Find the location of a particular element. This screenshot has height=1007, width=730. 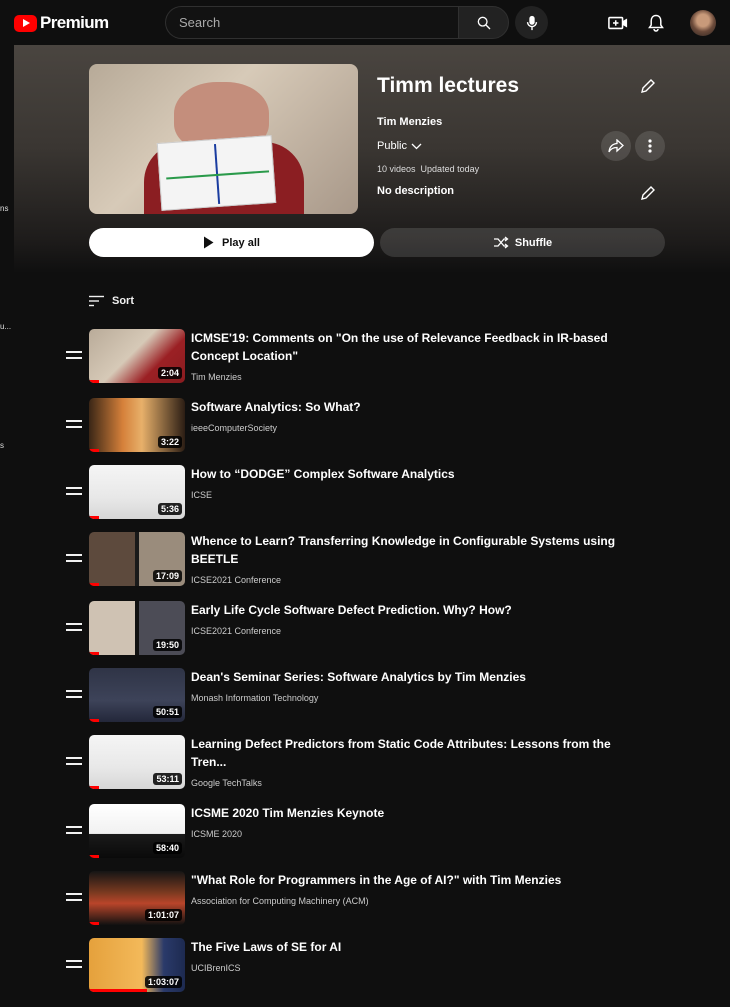

video-thumbnail: 5:36 is located at coordinates (137, 492).